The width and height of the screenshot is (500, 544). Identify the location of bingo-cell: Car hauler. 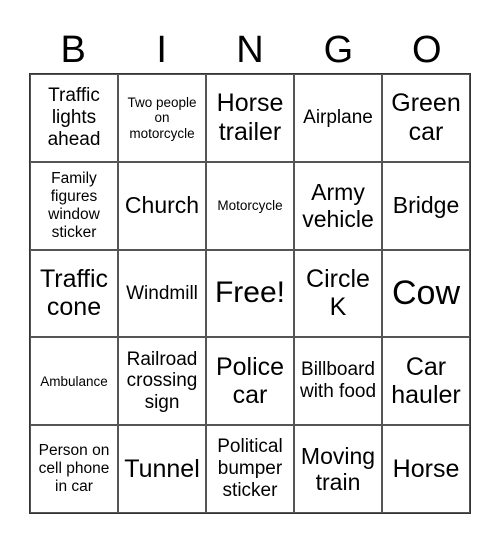
(426, 381).